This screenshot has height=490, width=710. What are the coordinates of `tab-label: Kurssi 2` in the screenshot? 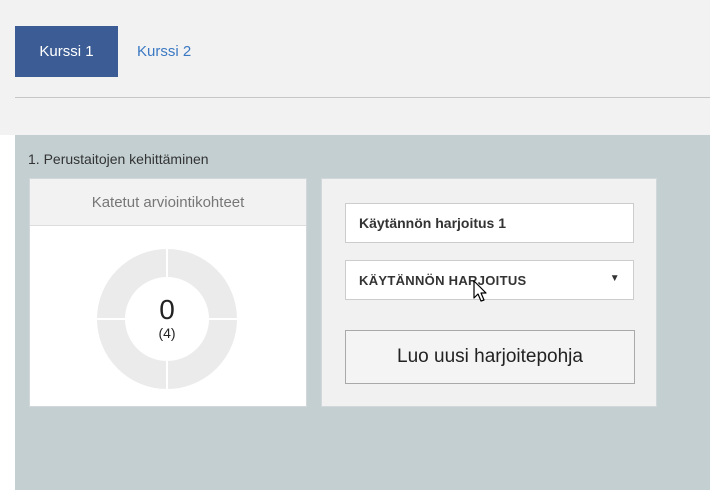 It's located at (164, 51).